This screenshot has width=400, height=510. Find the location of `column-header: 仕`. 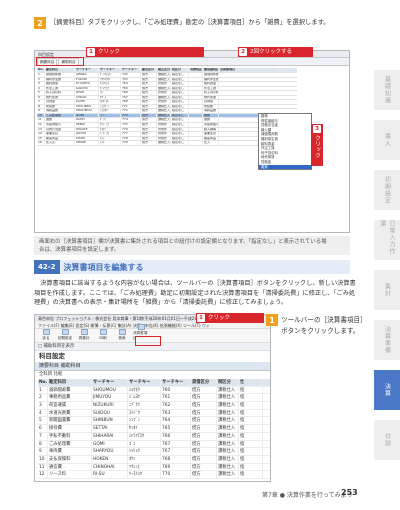

column-header: 仕 is located at coordinates (251, 382).